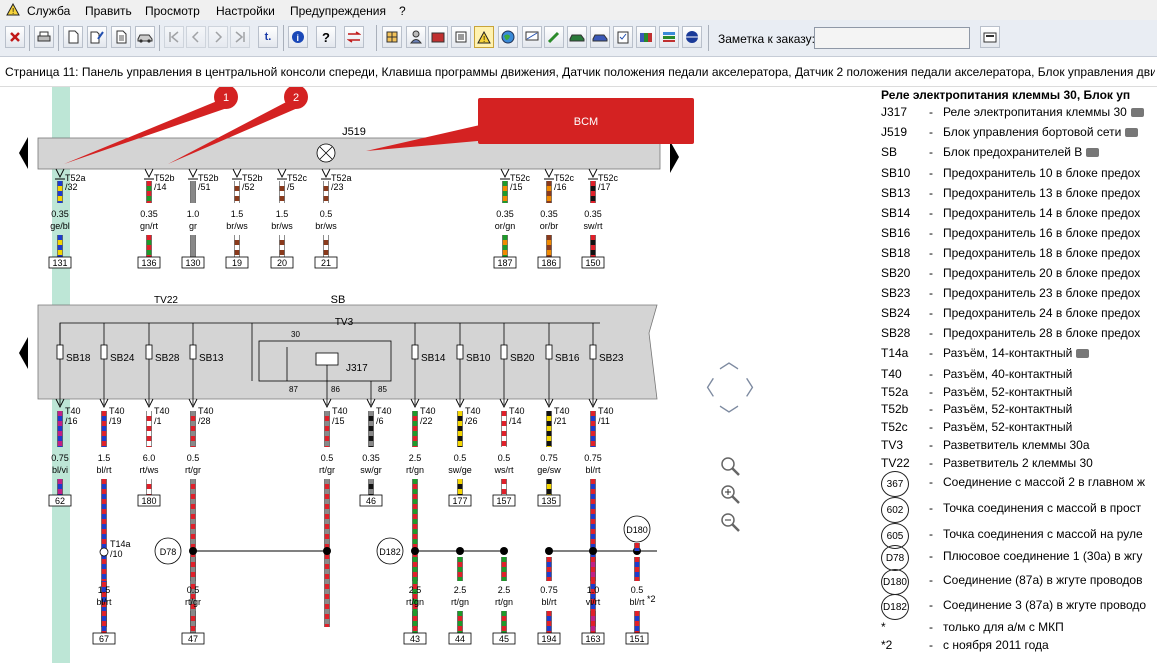 This screenshot has width=1157, height=666. I want to click on pan-left-icon: 〈, so click(705, 386).